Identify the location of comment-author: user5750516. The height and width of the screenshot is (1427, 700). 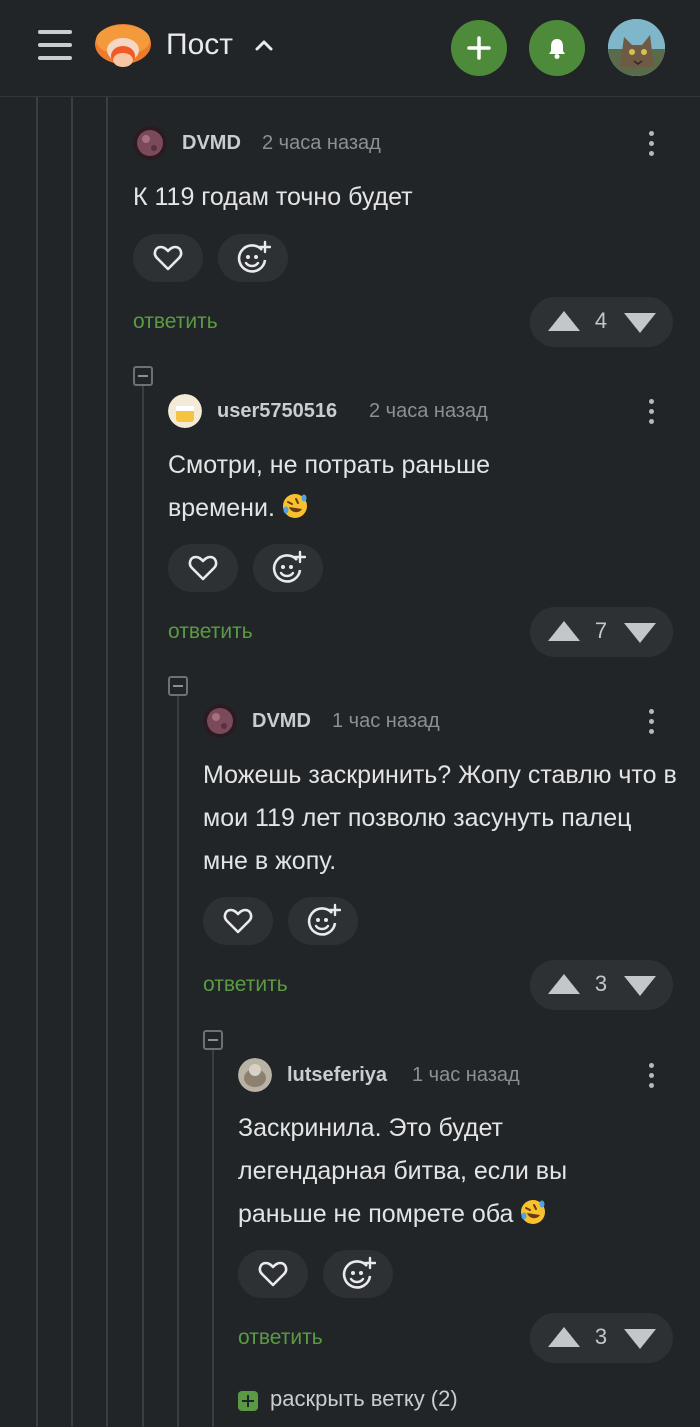
(277, 411).